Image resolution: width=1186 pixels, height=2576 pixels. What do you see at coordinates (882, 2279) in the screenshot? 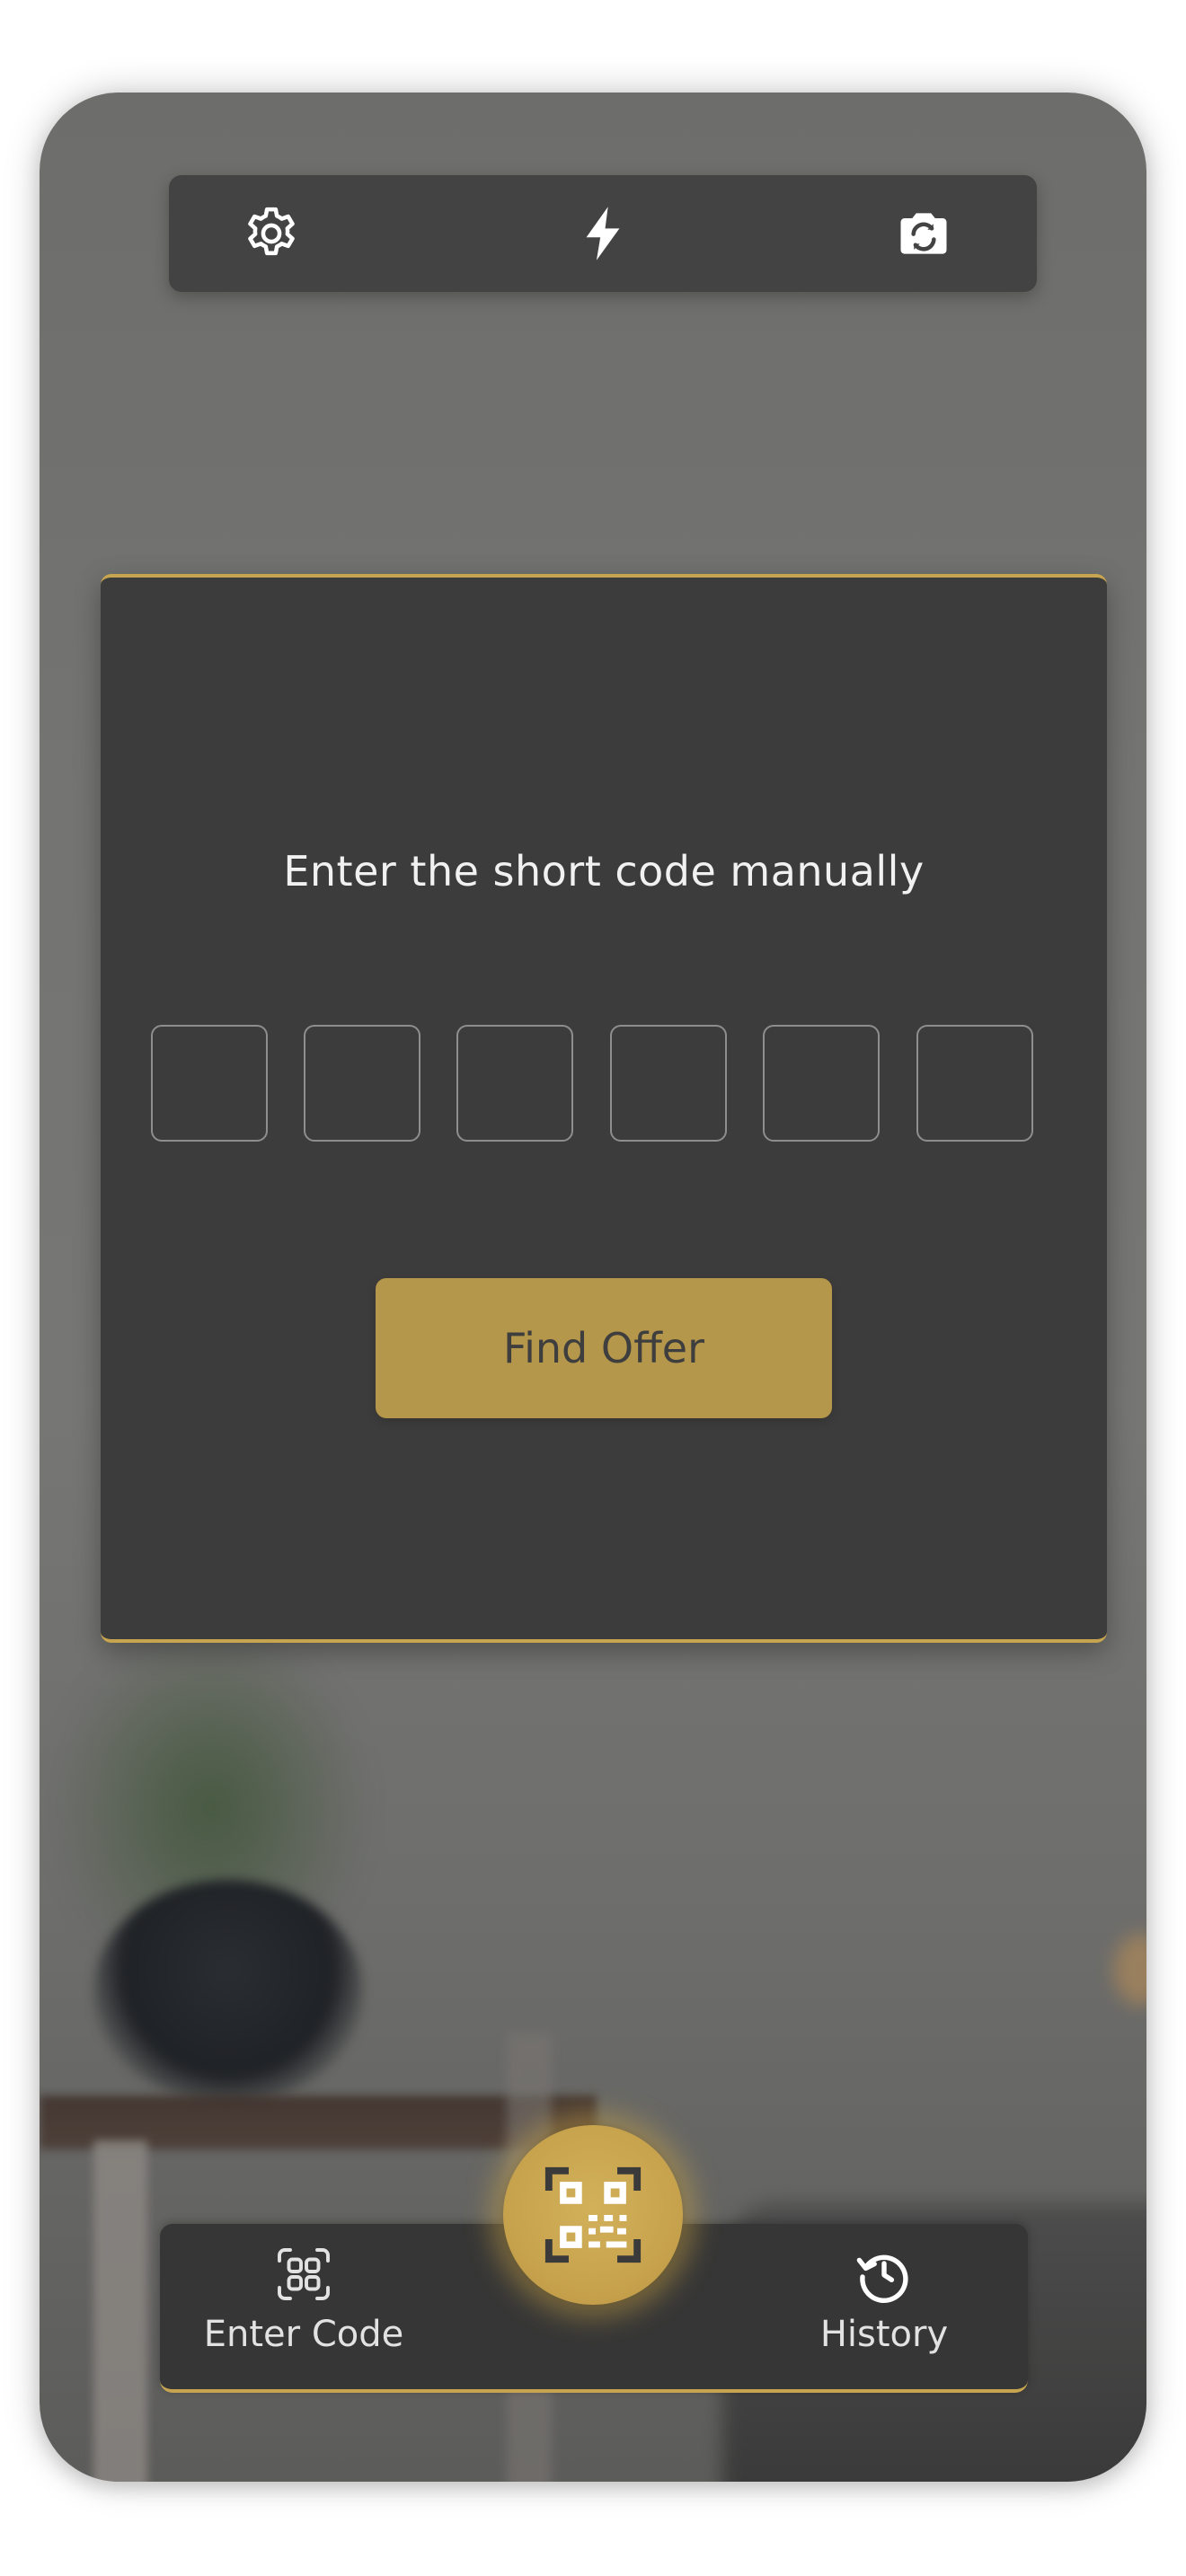
I see `history-icon` at bounding box center [882, 2279].